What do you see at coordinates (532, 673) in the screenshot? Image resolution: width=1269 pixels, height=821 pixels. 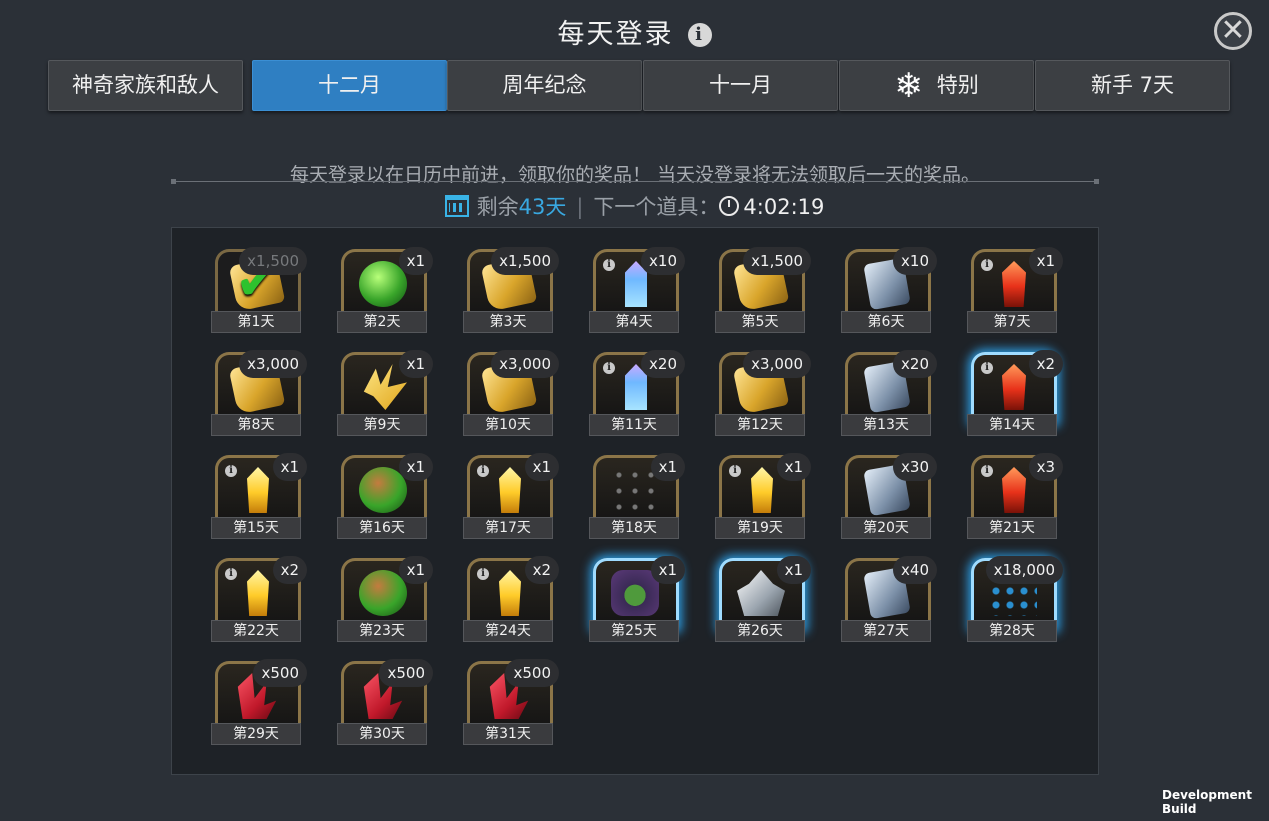 I see `reward-quantity: x500` at bounding box center [532, 673].